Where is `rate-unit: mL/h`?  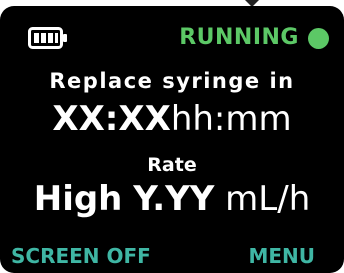
rate-unit: mL/h is located at coordinates (268, 199).